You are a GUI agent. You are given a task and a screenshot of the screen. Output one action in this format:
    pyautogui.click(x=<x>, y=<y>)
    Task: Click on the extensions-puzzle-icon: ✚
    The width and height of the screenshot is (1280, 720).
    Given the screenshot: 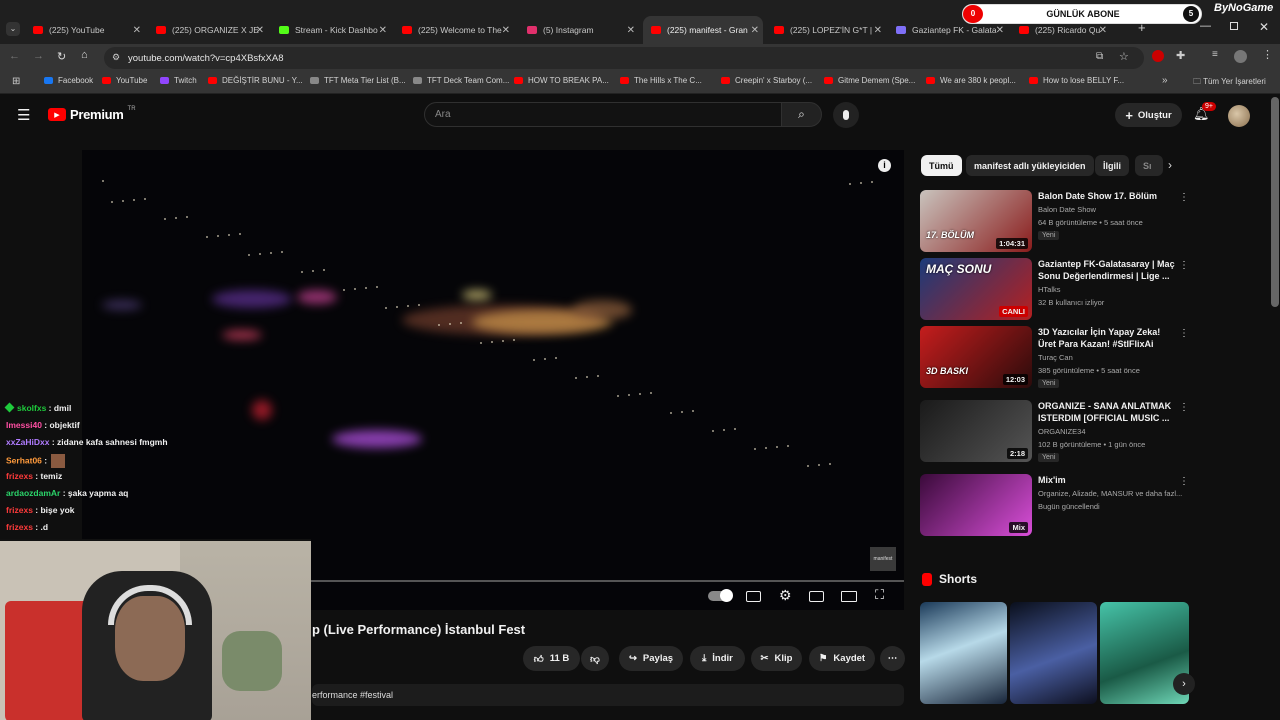 What is the action you would take?
    pyautogui.click(x=1180, y=55)
    